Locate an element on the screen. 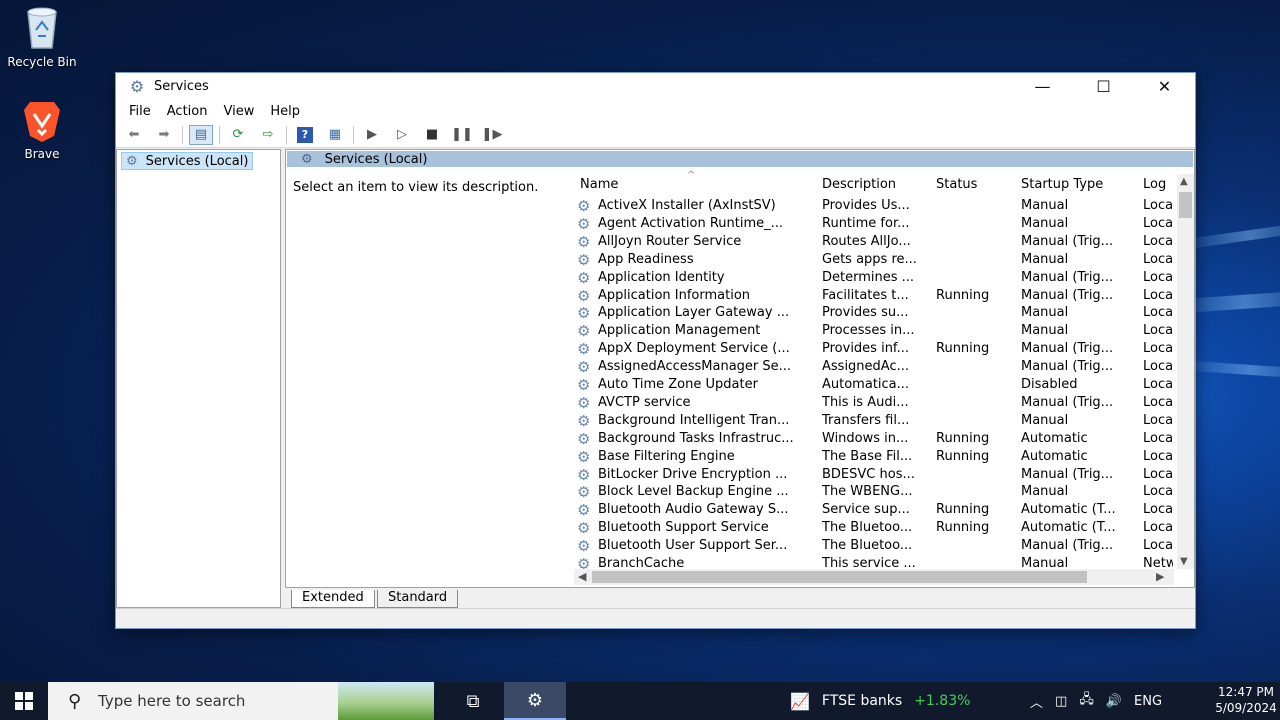 This screenshot has height=720, width=1280. close-icon: ✕ is located at coordinates (1164, 86).